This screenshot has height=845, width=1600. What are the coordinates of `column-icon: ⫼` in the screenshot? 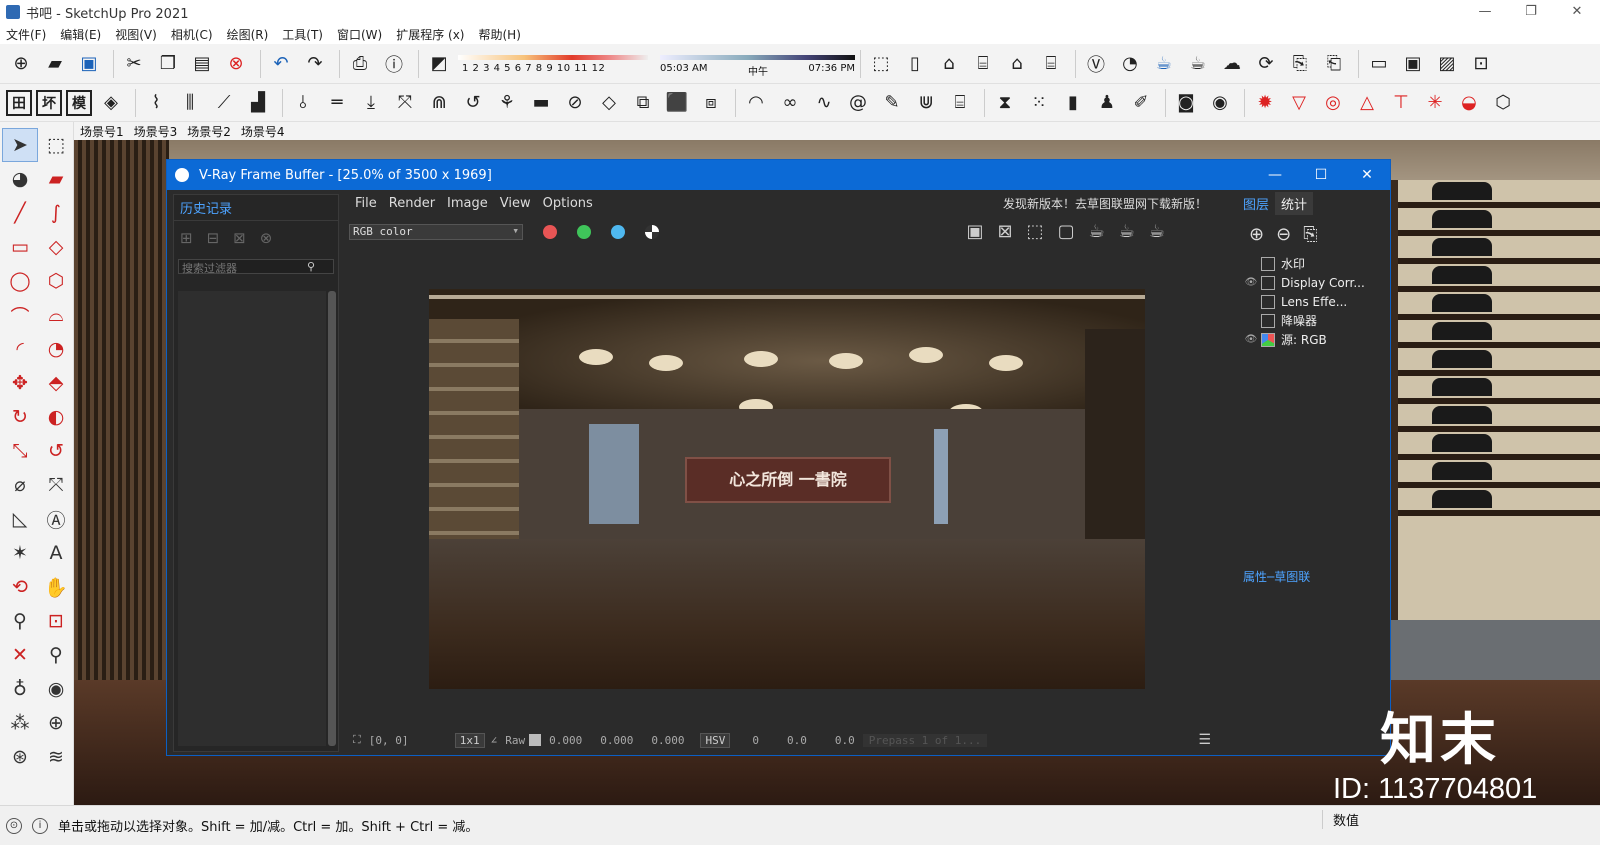 It's located at (190, 103).